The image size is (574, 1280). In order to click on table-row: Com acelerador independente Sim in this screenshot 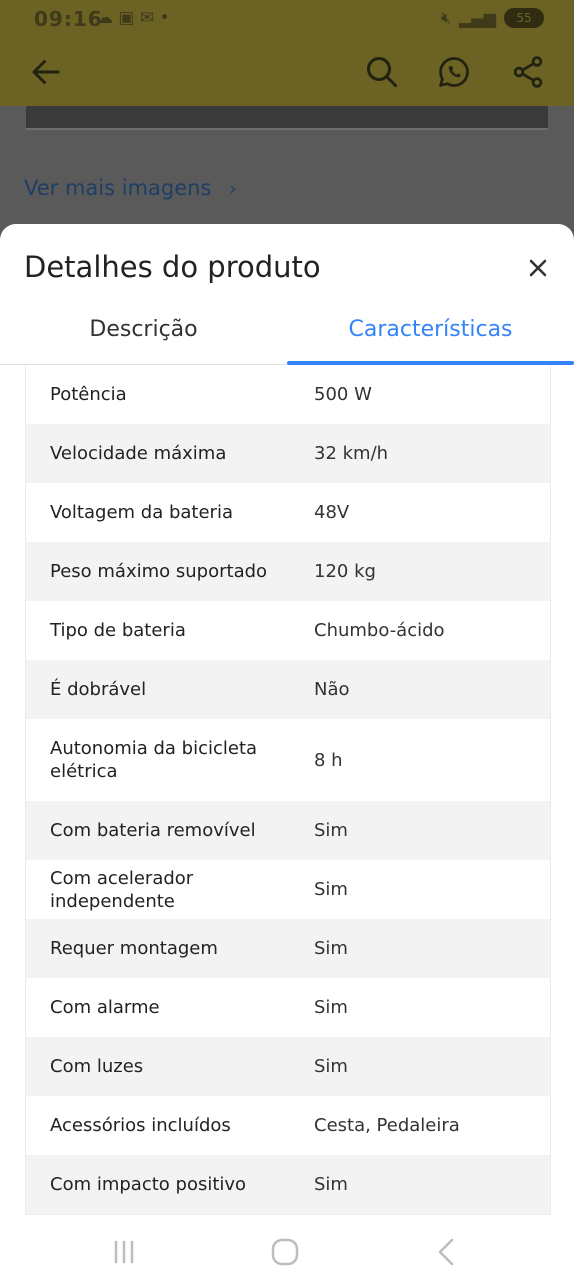, I will do `click(288, 889)`.